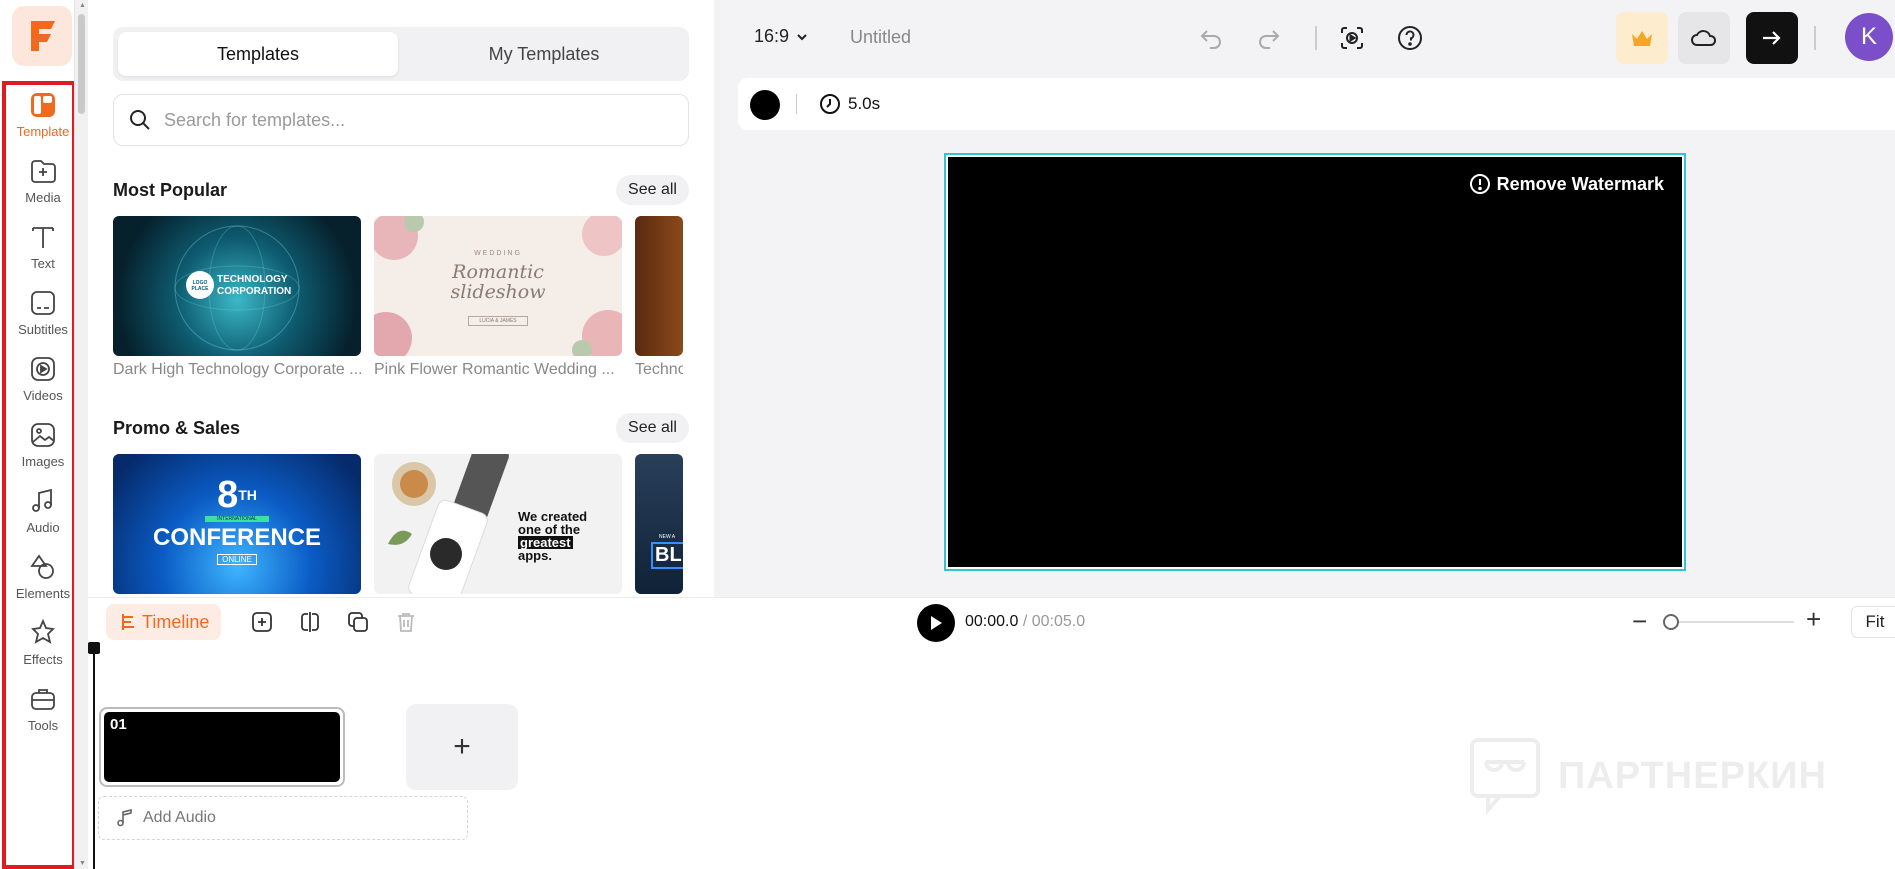 This screenshot has width=1895, height=869. I want to click on cloud-save-button, so click(1704, 38).